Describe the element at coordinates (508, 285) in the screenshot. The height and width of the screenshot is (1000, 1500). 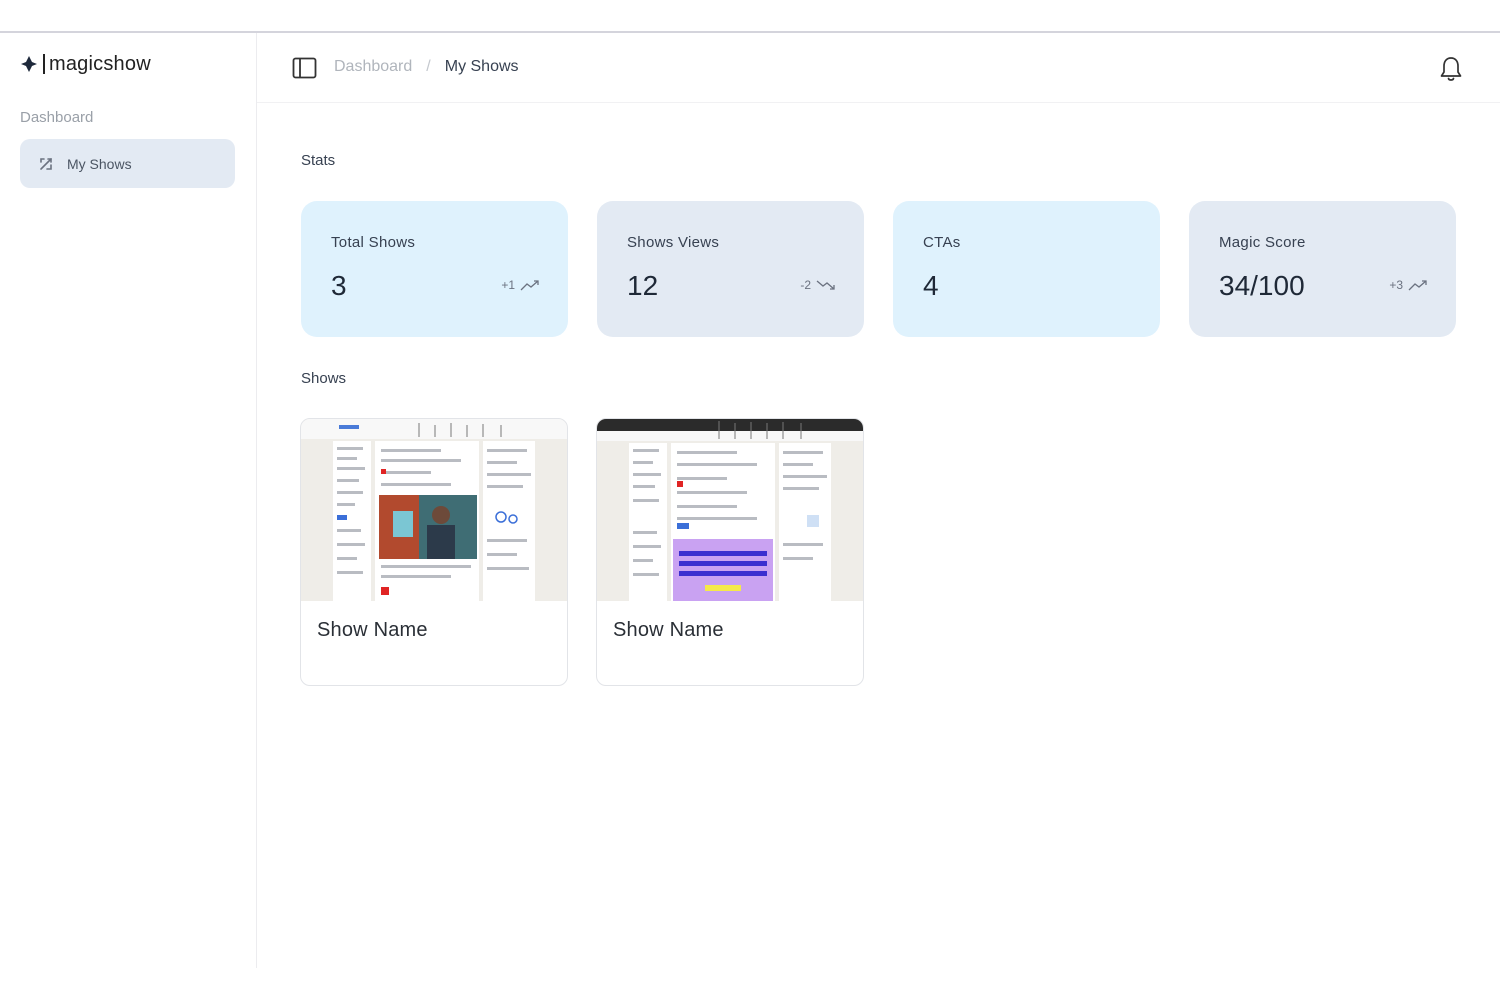
I see `stat-delta-value: +1` at that location.